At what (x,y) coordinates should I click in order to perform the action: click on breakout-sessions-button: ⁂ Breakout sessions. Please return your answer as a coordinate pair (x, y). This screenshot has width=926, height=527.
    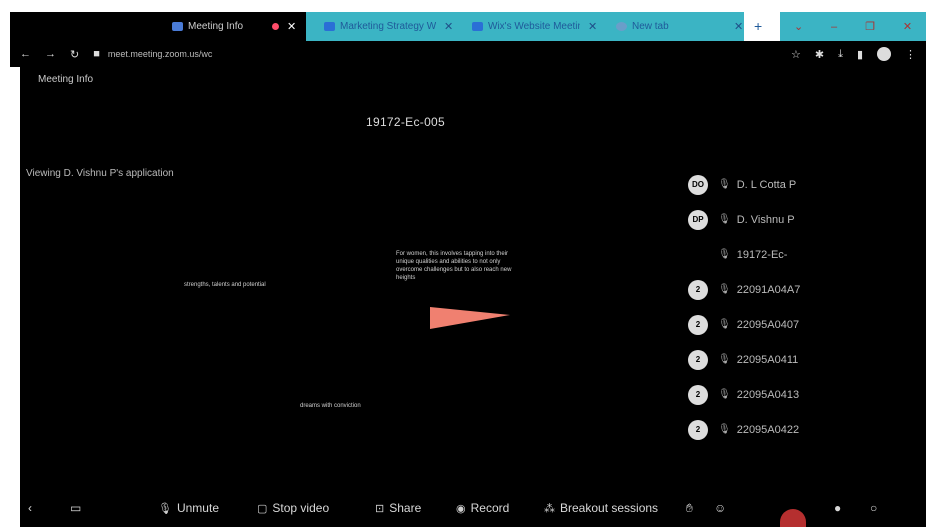
    Looking at the image, I should click on (601, 508).